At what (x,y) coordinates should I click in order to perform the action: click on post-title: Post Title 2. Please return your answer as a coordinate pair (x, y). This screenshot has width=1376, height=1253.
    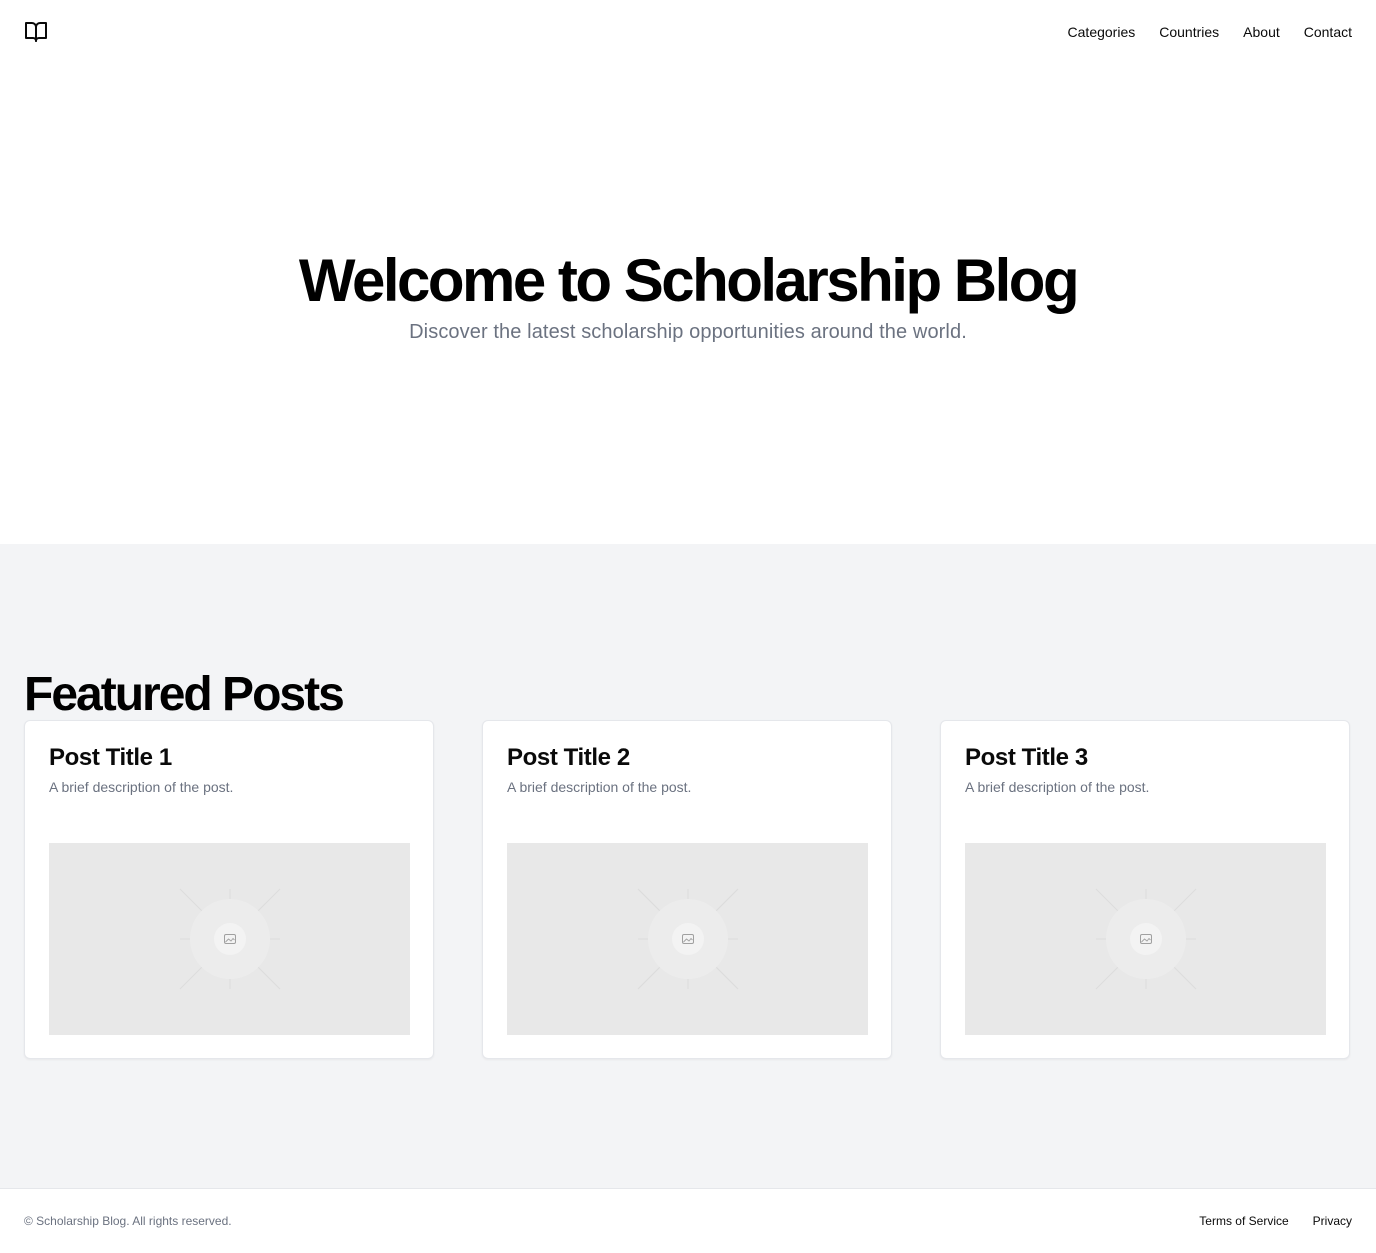
    Looking at the image, I should click on (687, 757).